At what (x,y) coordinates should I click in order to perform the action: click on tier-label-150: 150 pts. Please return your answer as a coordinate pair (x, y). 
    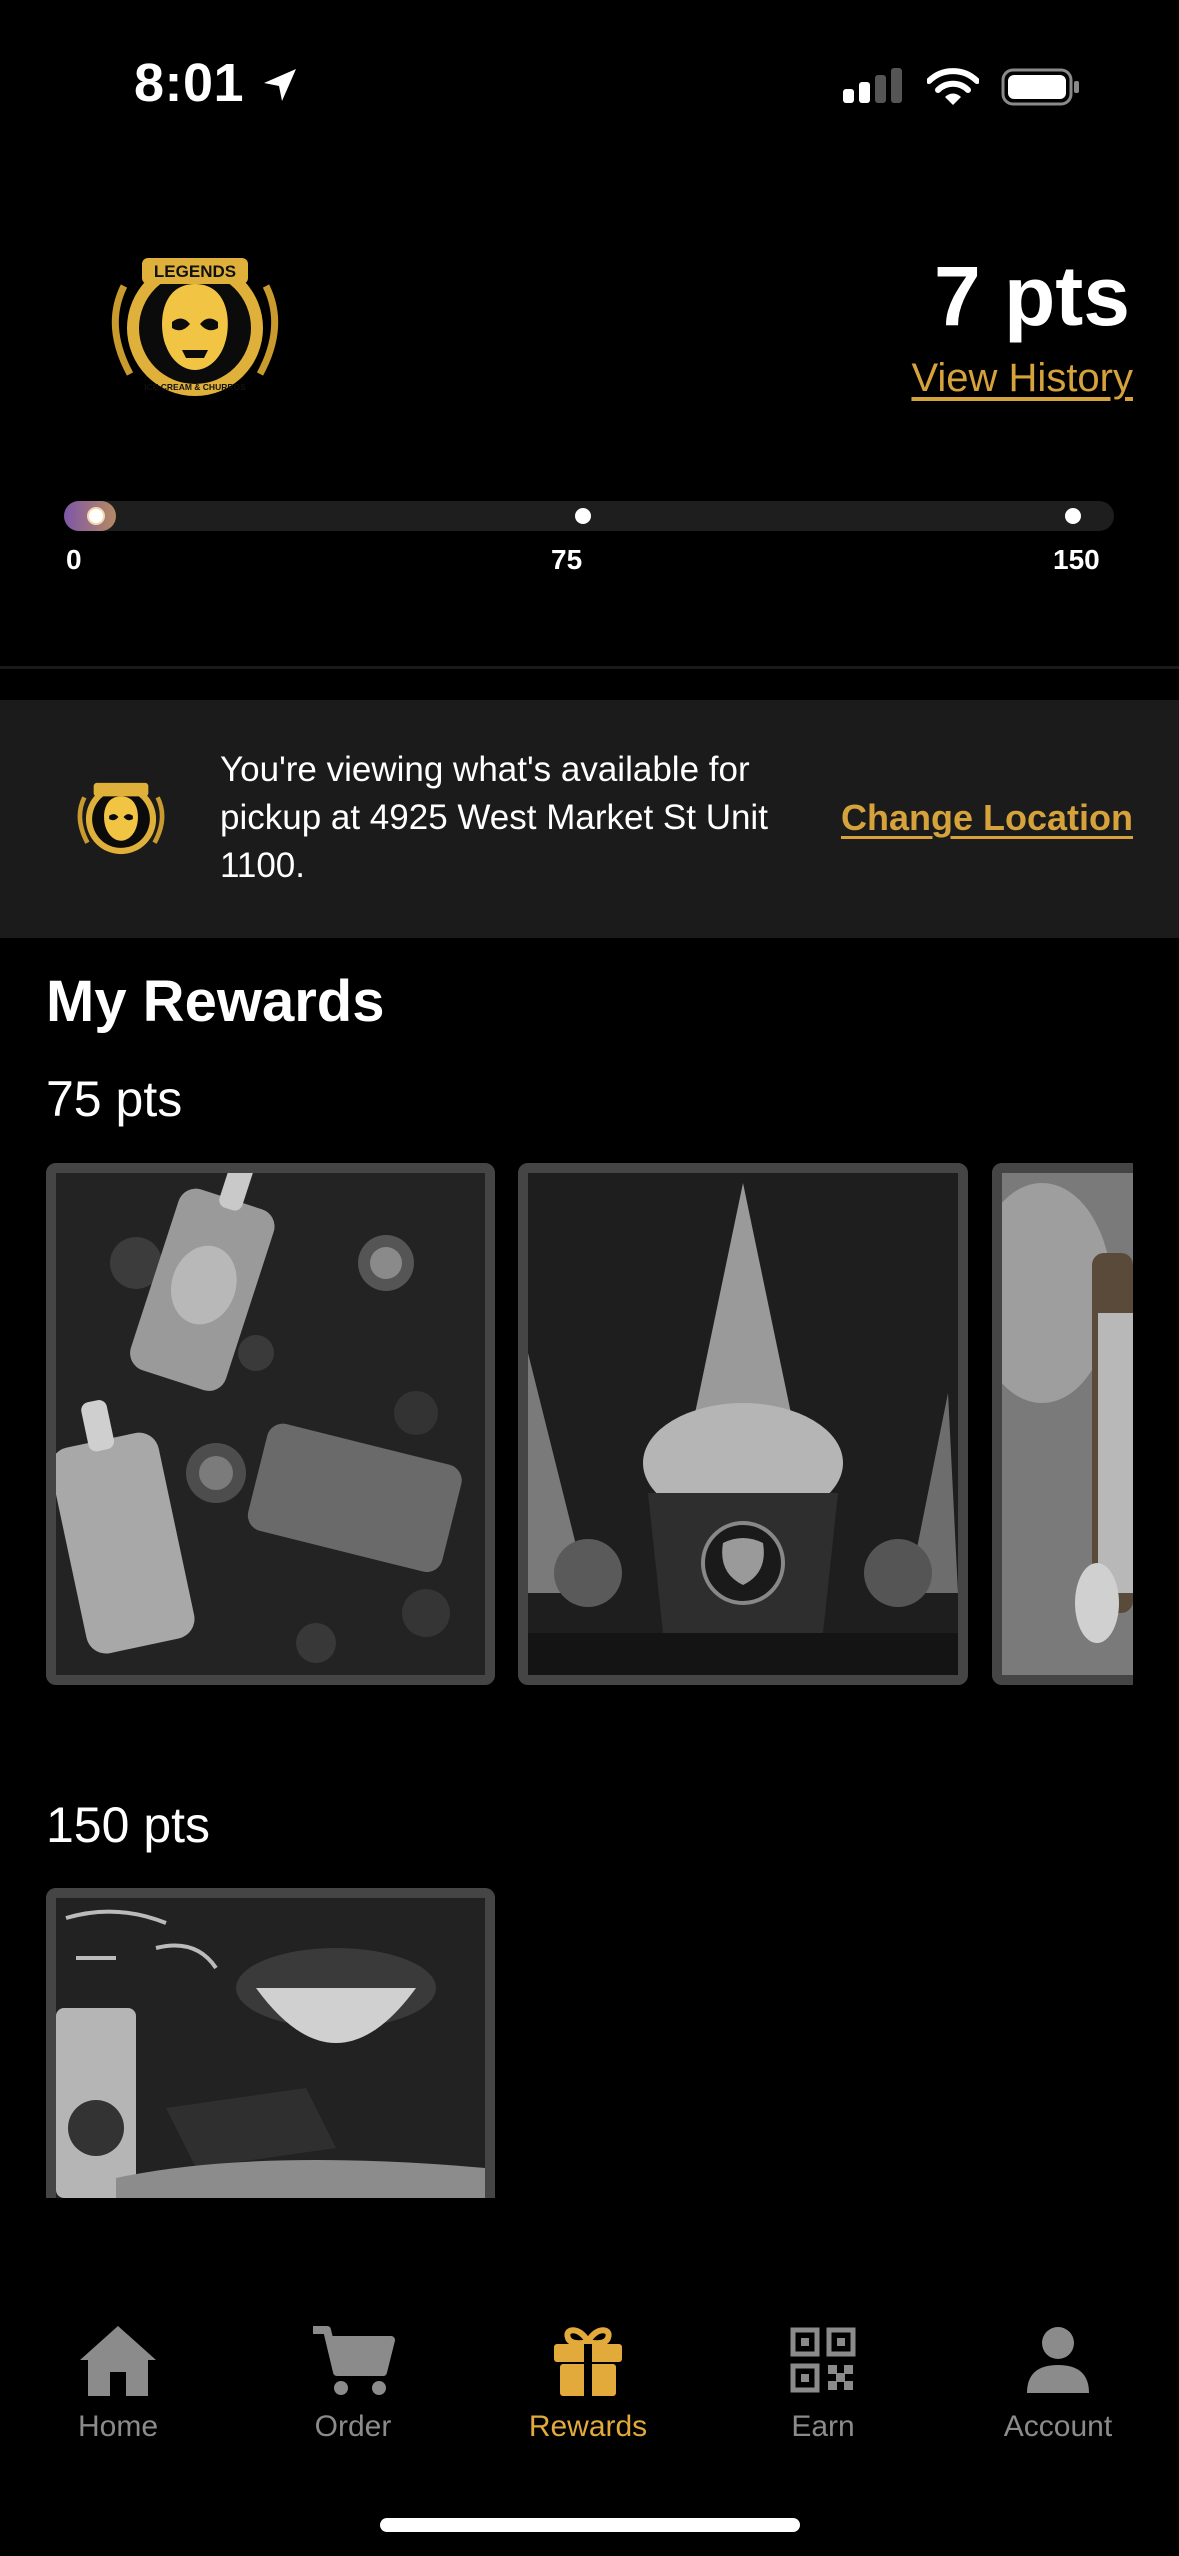
    Looking at the image, I should click on (128, 1825).